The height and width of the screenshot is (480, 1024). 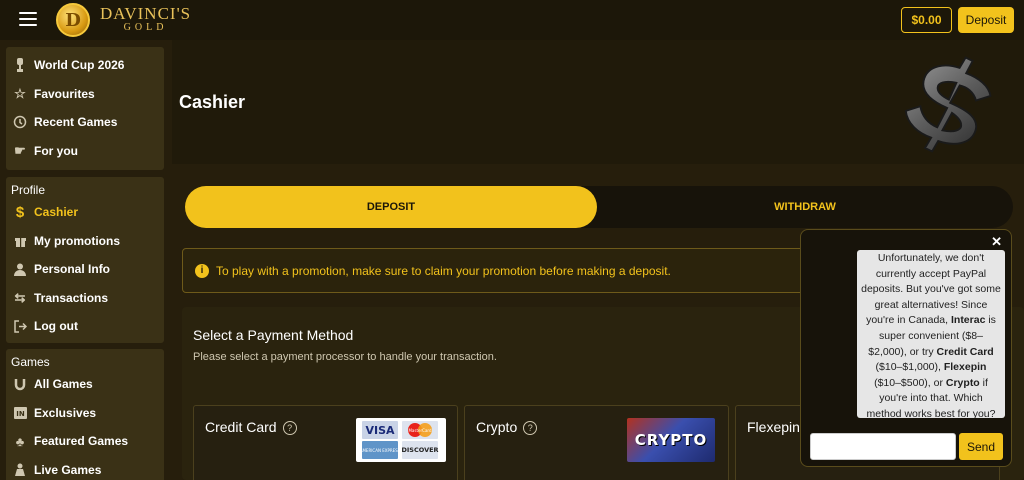 I want to click on logout-icon, so click(x=20, y=326).